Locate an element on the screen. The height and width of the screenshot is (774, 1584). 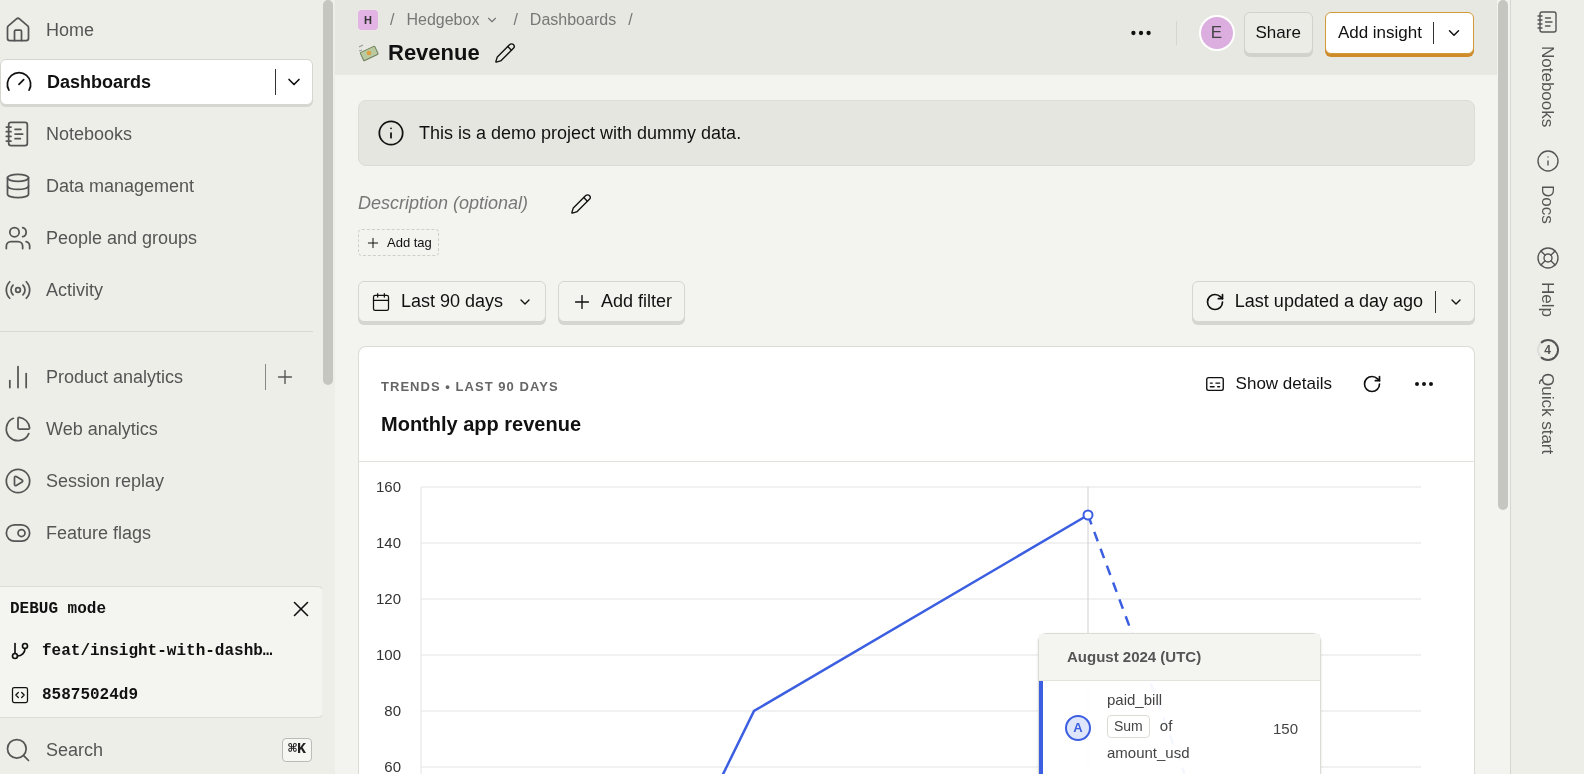
pie-chart-icon is located at coordinates (18, 429).